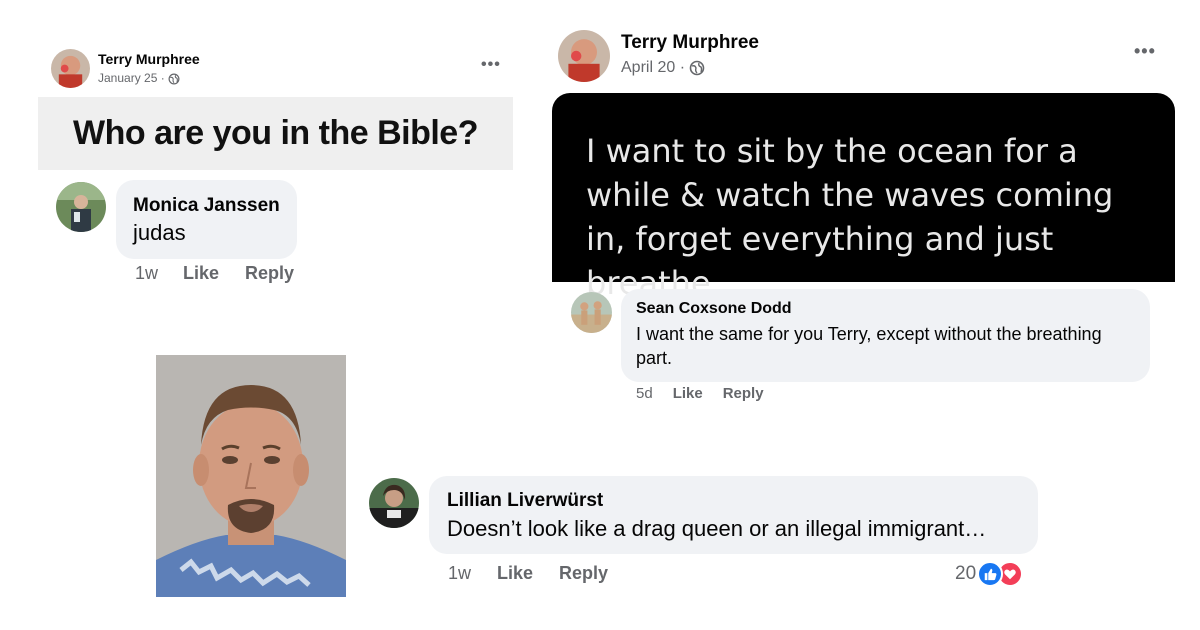 The width and height of the screenshot is (1200, 630). I want to click on reaction-count: 20, so click(966, 573).